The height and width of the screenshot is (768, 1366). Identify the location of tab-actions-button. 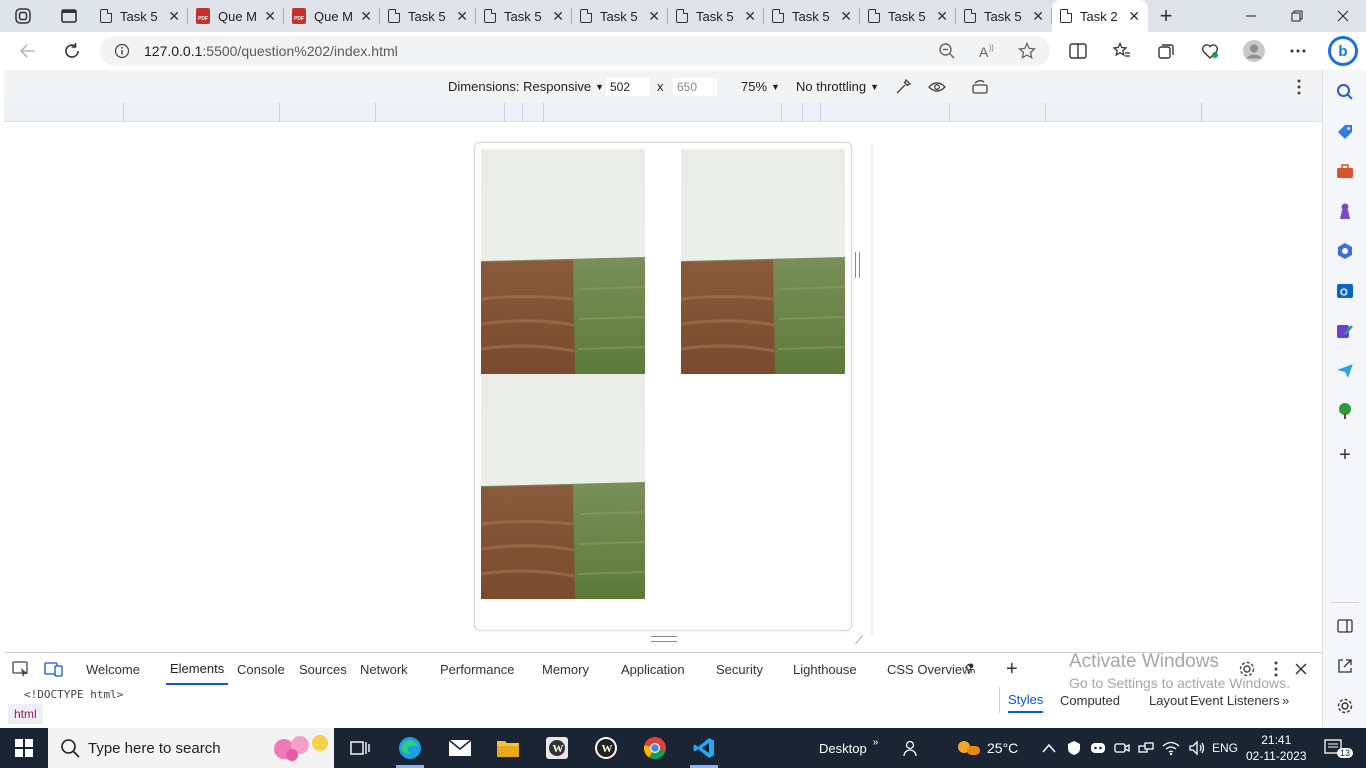
(69, 16).